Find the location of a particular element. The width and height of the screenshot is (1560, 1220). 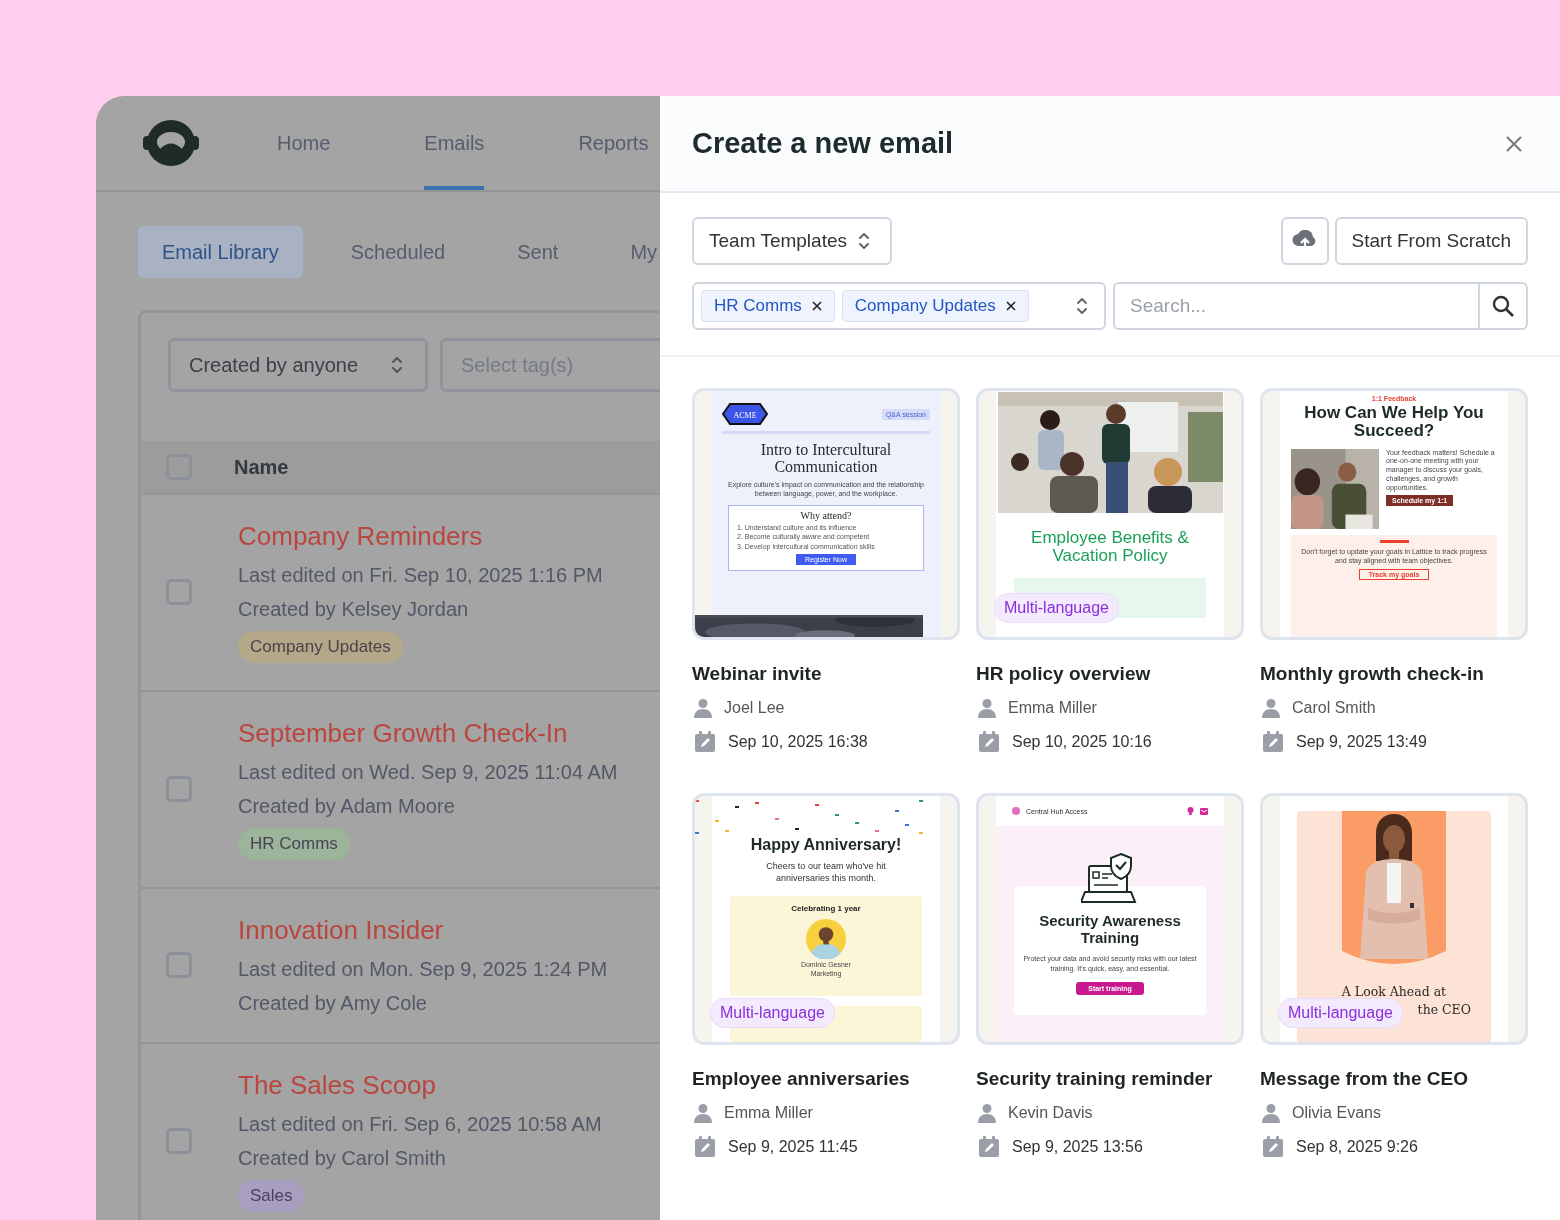

template-name: Webinar invite is located at coordinates (757, 674).